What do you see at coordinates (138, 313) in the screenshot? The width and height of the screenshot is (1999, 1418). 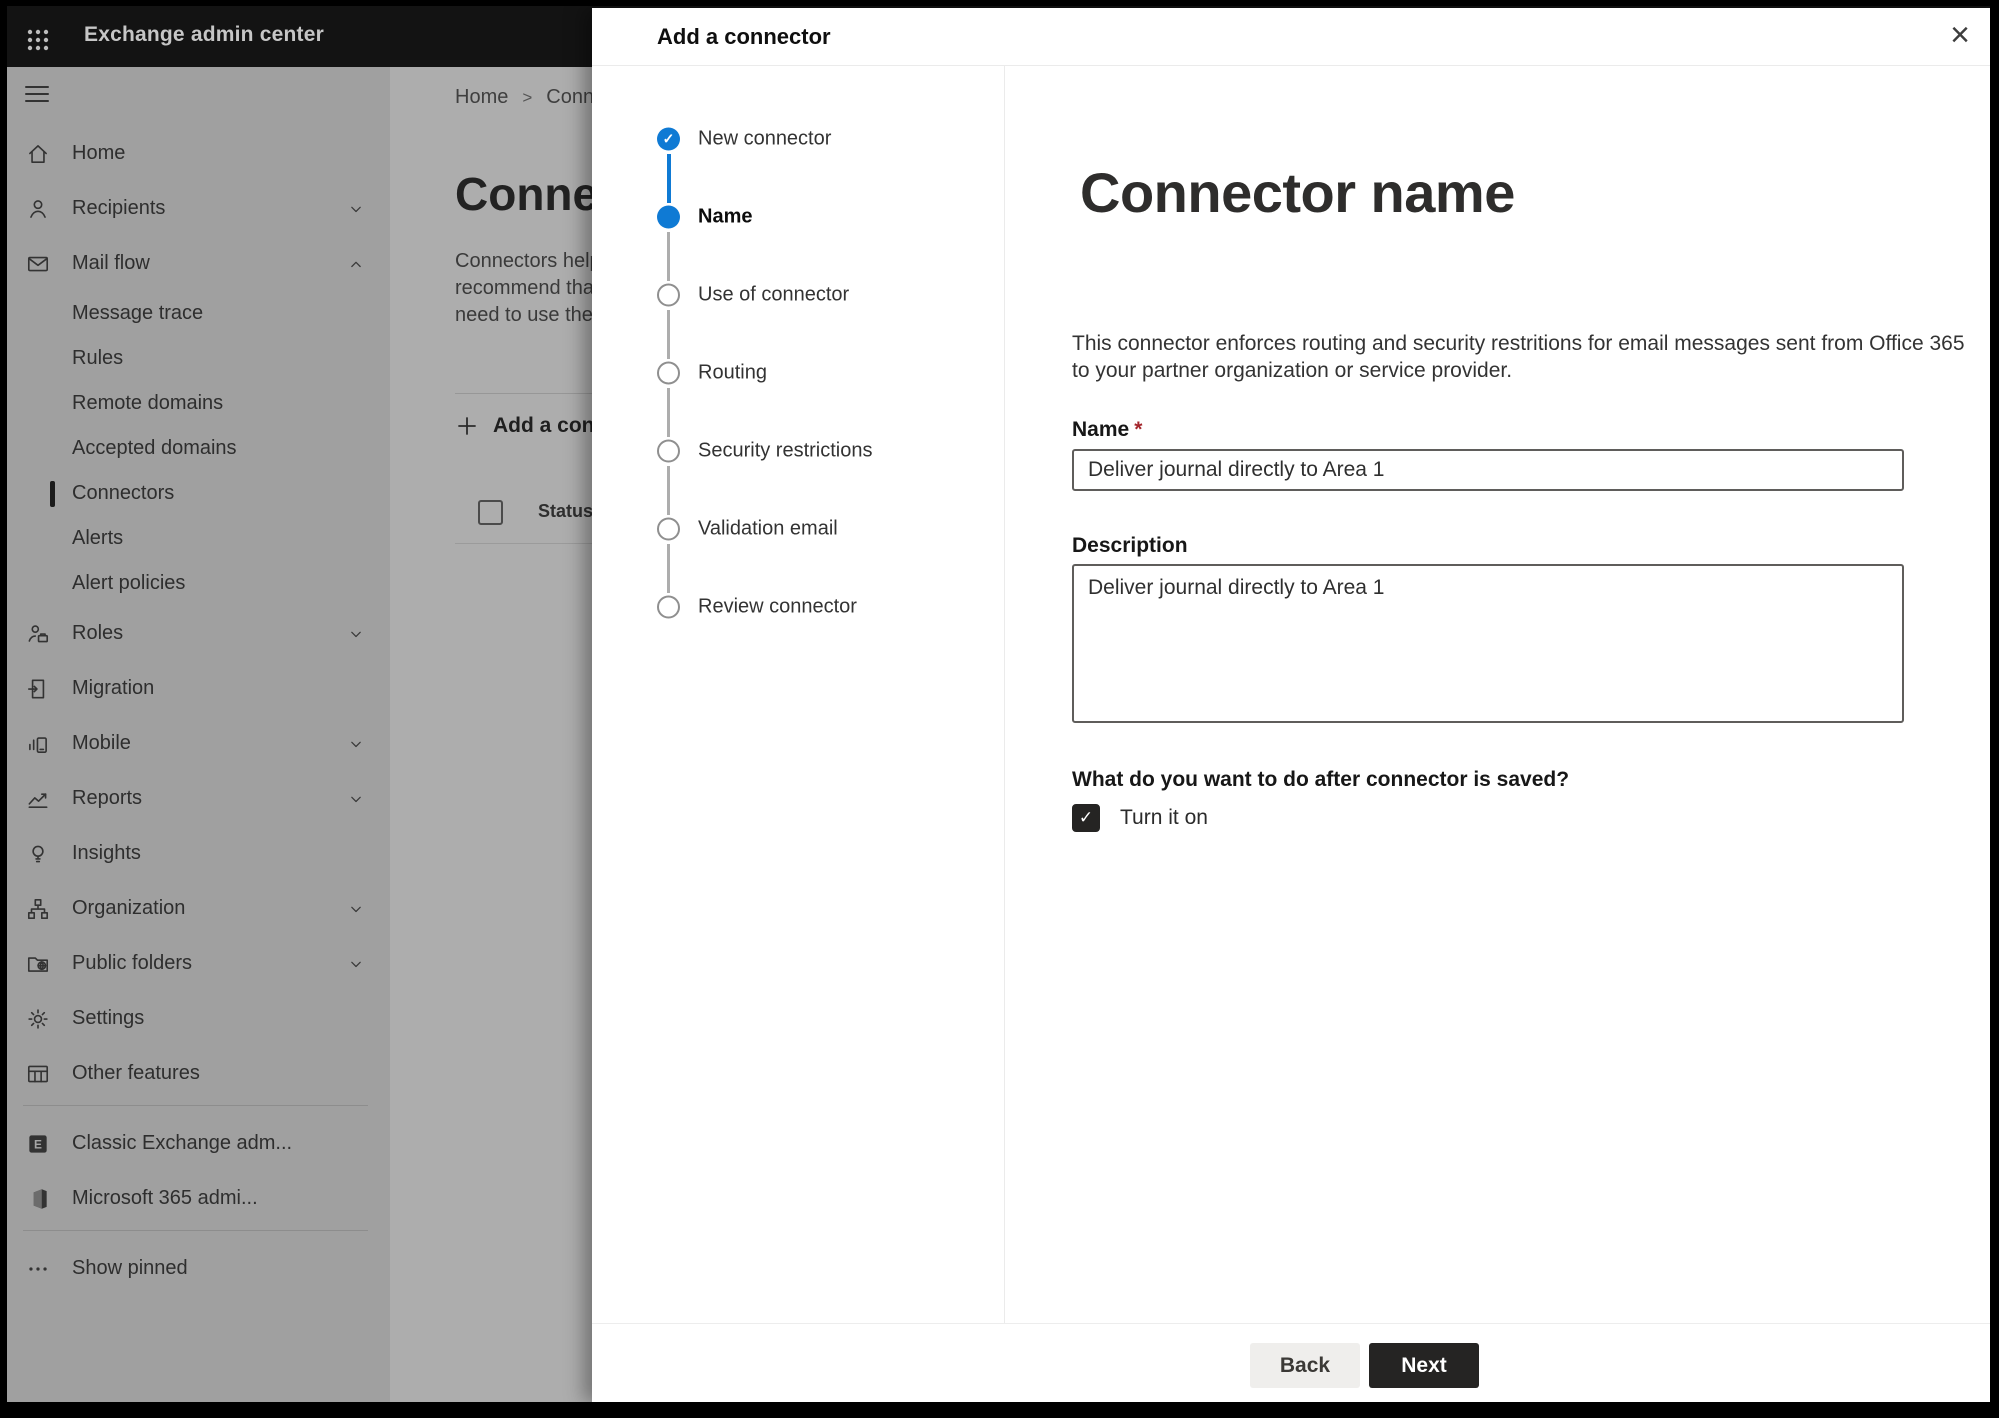 I see `sidebar-item-label: Message trace` at bounding box center [138, 313].